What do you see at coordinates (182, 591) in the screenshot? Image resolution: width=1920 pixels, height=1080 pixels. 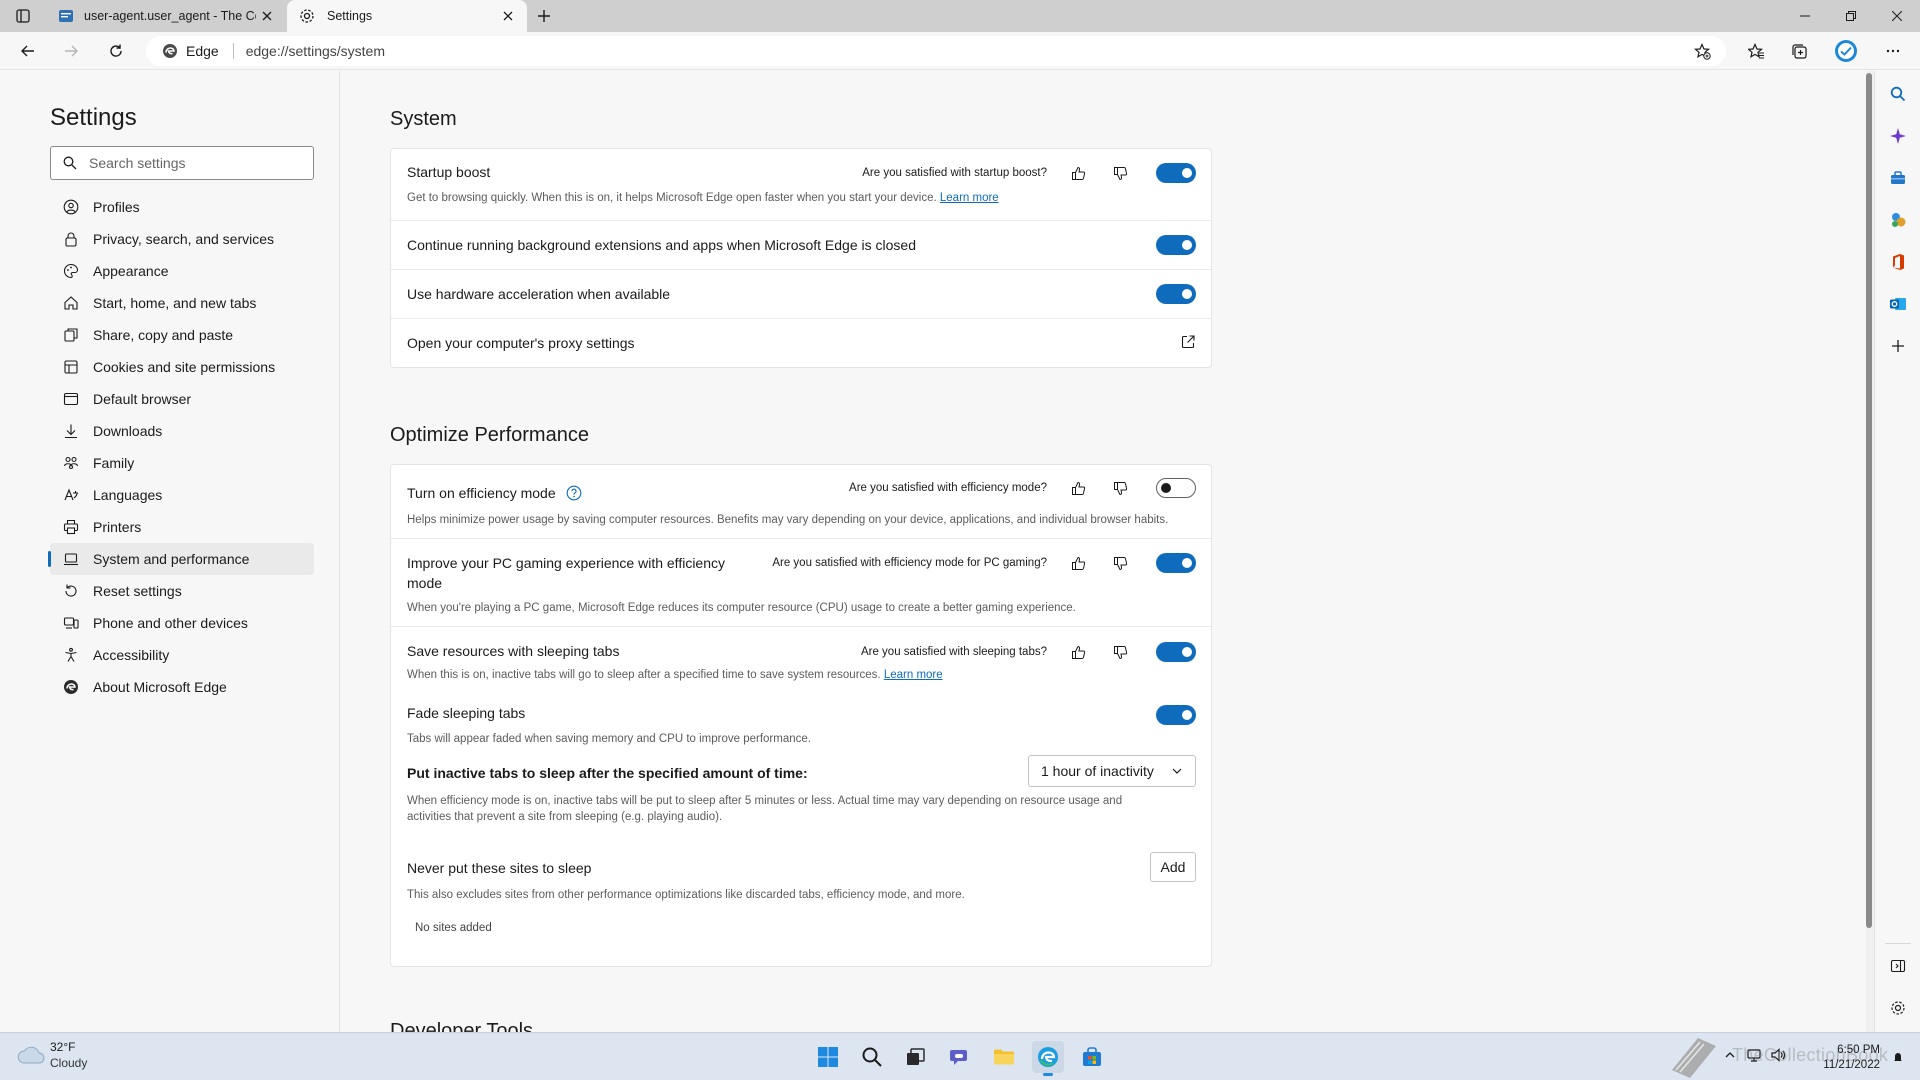 I see `sidebar-item-reset: Reset settings` at bounding box center [182, 591].